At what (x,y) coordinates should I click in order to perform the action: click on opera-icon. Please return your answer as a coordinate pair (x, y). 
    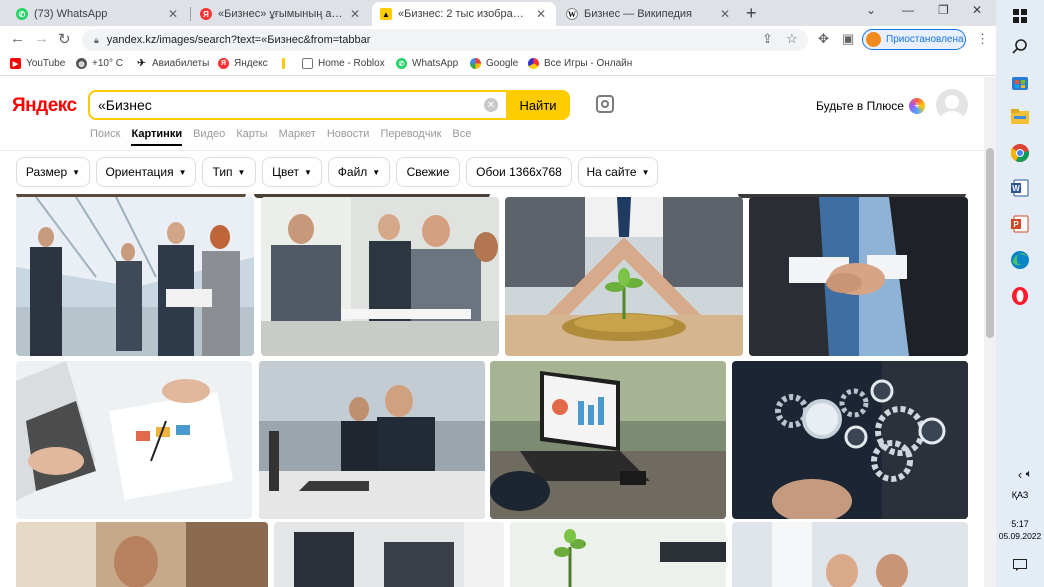
    Looking at the image, I should click on (1020, 296).